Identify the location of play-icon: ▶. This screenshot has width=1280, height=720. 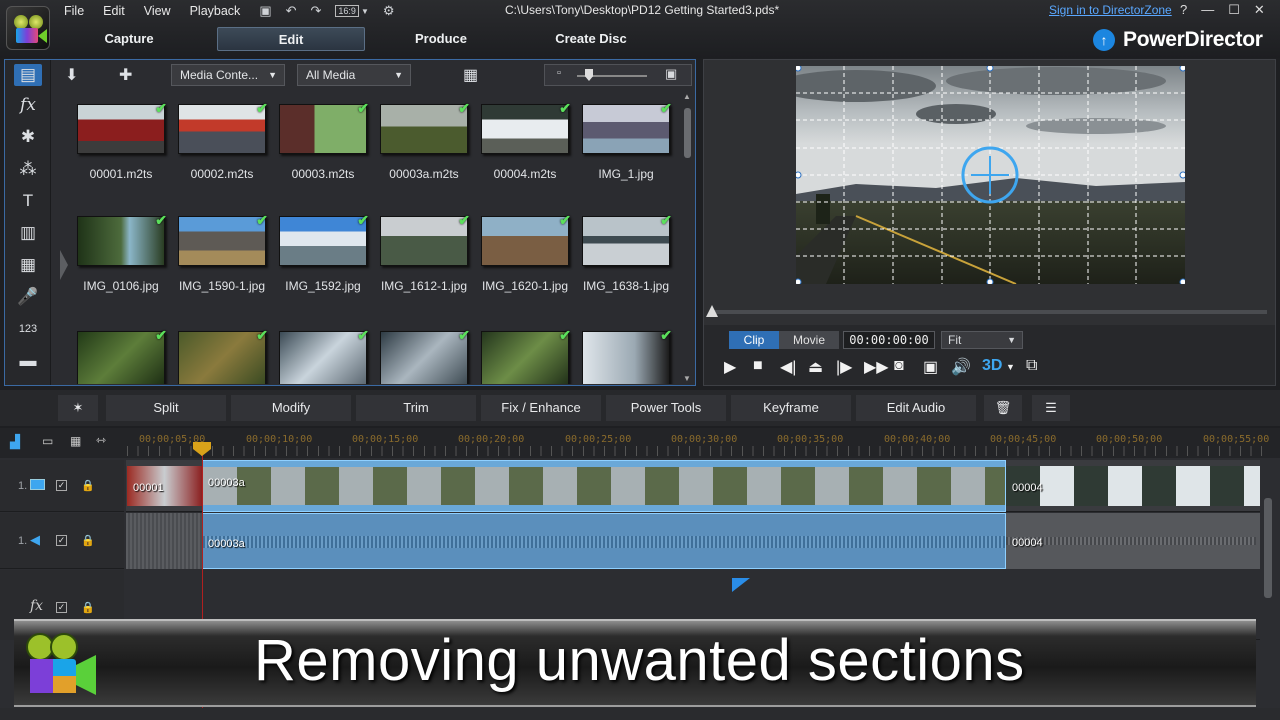
(730, 367).